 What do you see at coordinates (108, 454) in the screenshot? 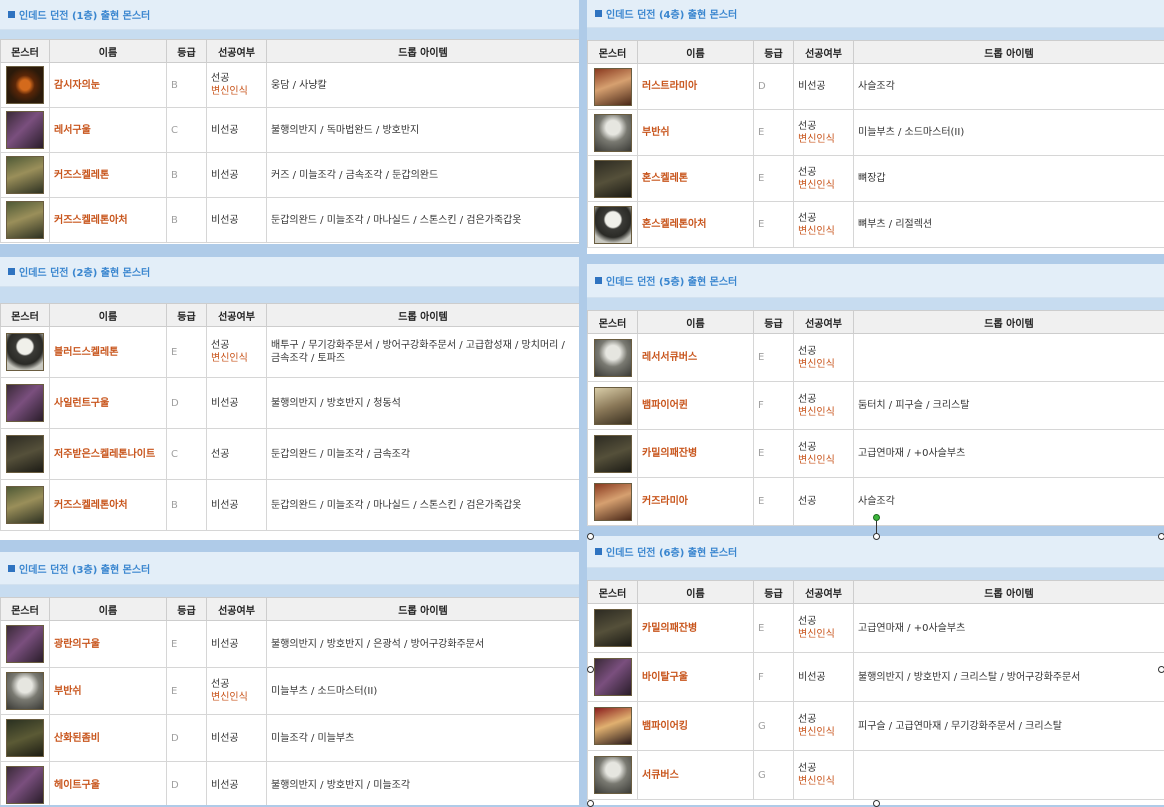
I see `monster-name: 저주받은스켈레톤나이트` at bounding box center [108, 454].